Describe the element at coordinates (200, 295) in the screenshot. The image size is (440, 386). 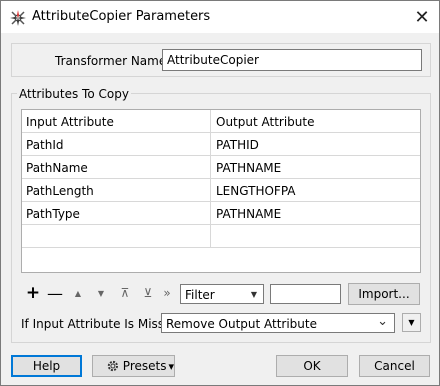
I see `filter-dropdown-value: Filter` at that location.